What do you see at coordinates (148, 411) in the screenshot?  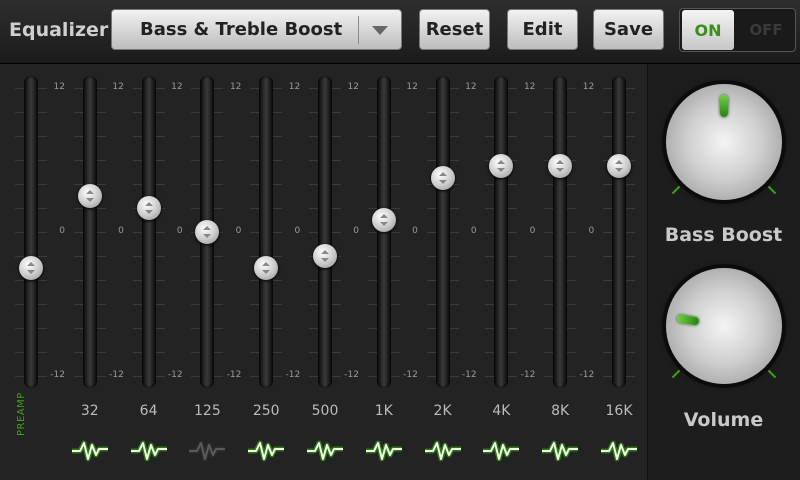 I see `band-frequency-label: 64` at bounding box center [148, 411].